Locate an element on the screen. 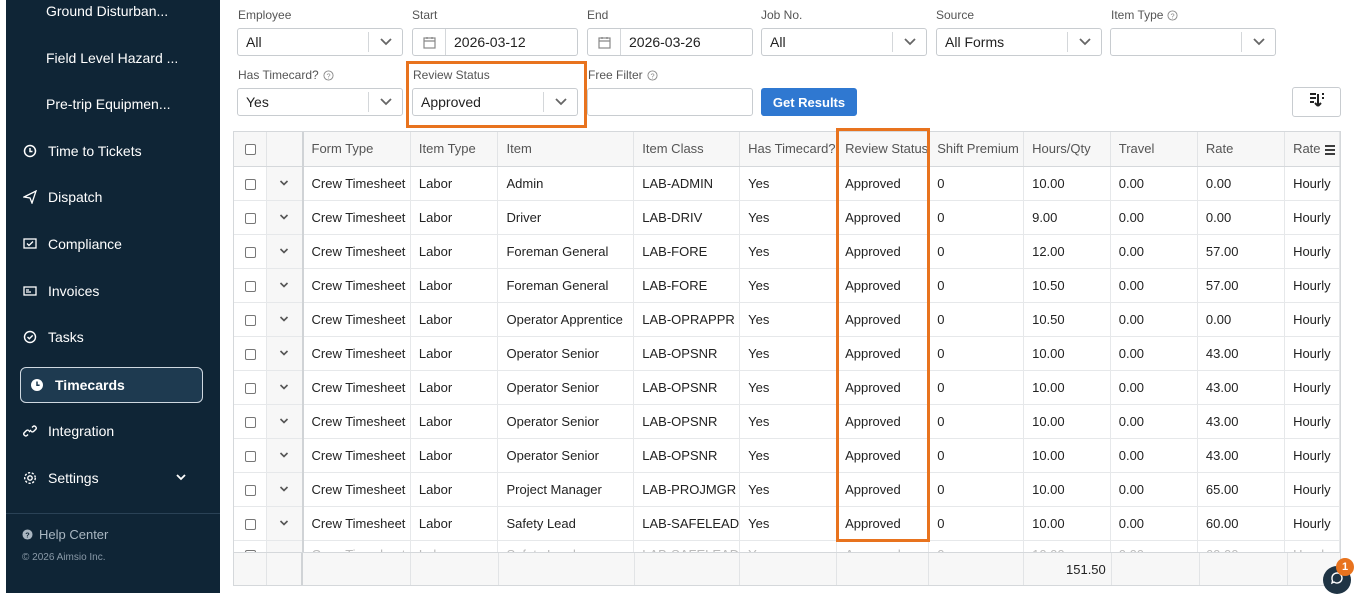  start-date-field: 2026-03-12 is located at coordinates (495, 42).